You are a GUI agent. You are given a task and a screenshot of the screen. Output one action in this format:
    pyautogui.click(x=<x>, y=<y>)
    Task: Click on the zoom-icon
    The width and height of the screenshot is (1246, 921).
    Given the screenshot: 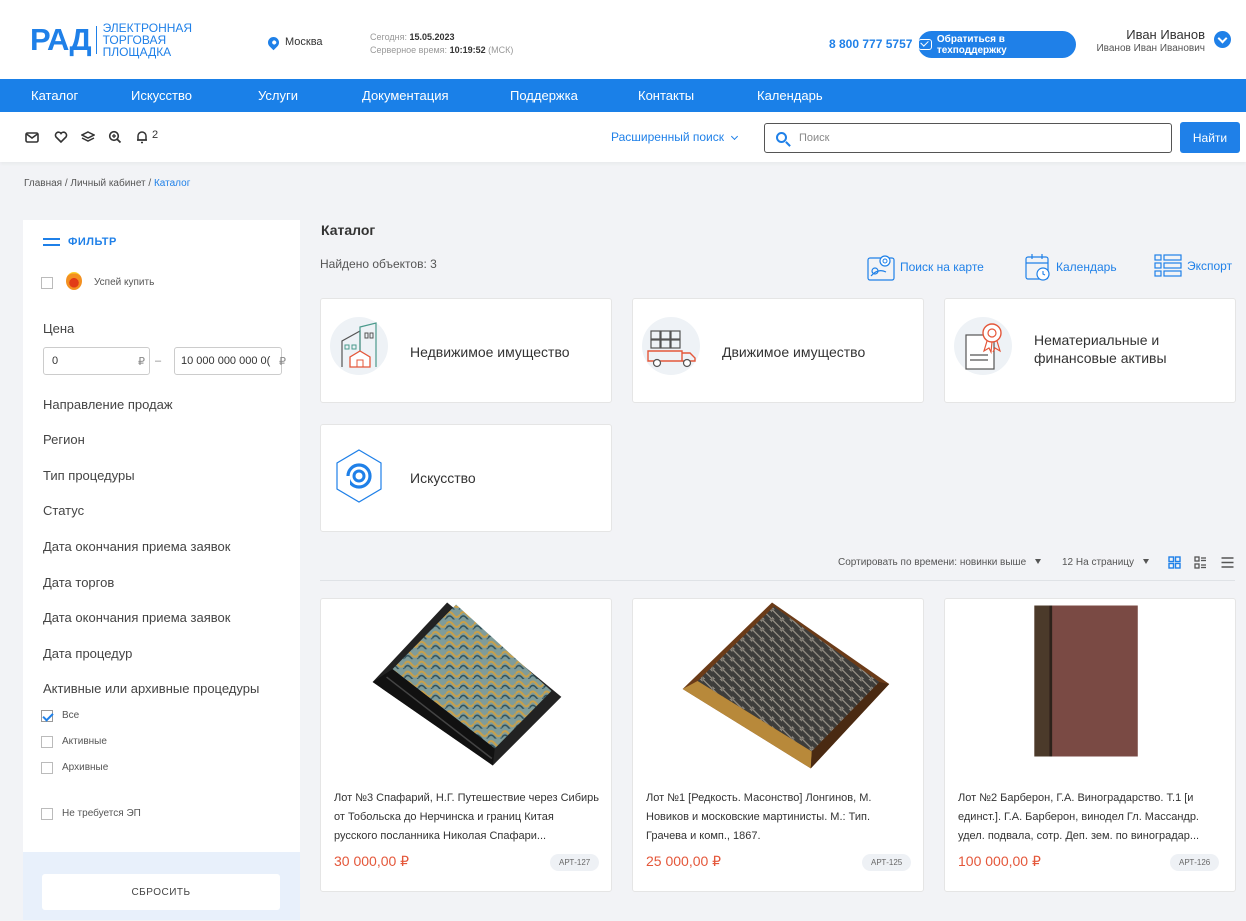 What is the action you would take?
    pyautogui.click(x=115, y=137)
    